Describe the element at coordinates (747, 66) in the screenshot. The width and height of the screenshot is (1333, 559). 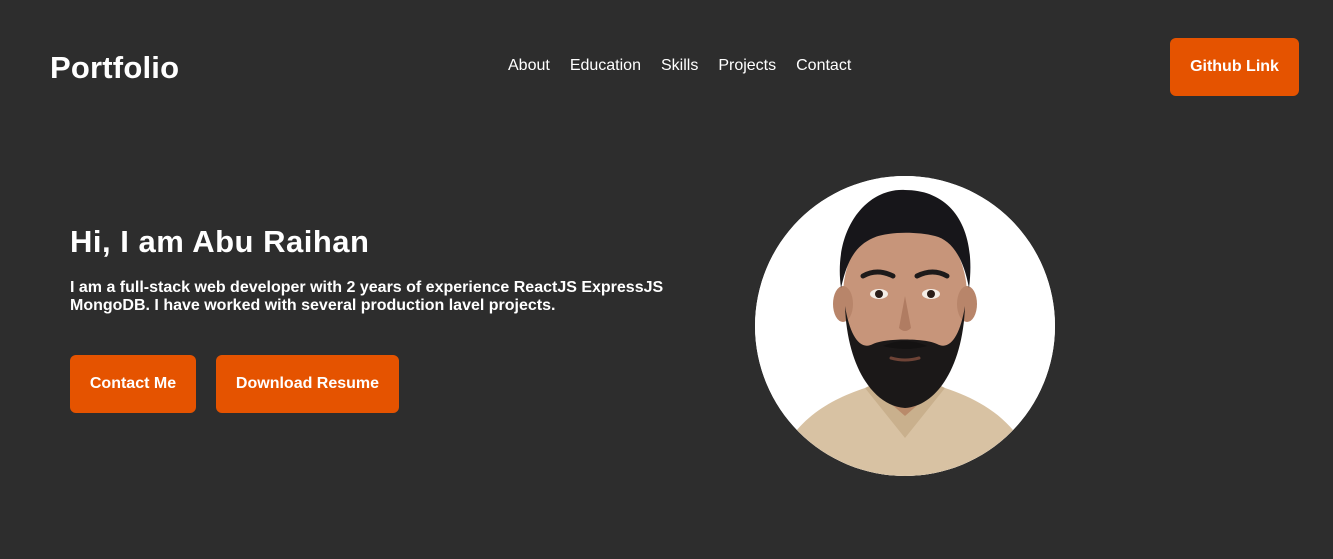
I see `nav-link-projects: Projects` at that location.